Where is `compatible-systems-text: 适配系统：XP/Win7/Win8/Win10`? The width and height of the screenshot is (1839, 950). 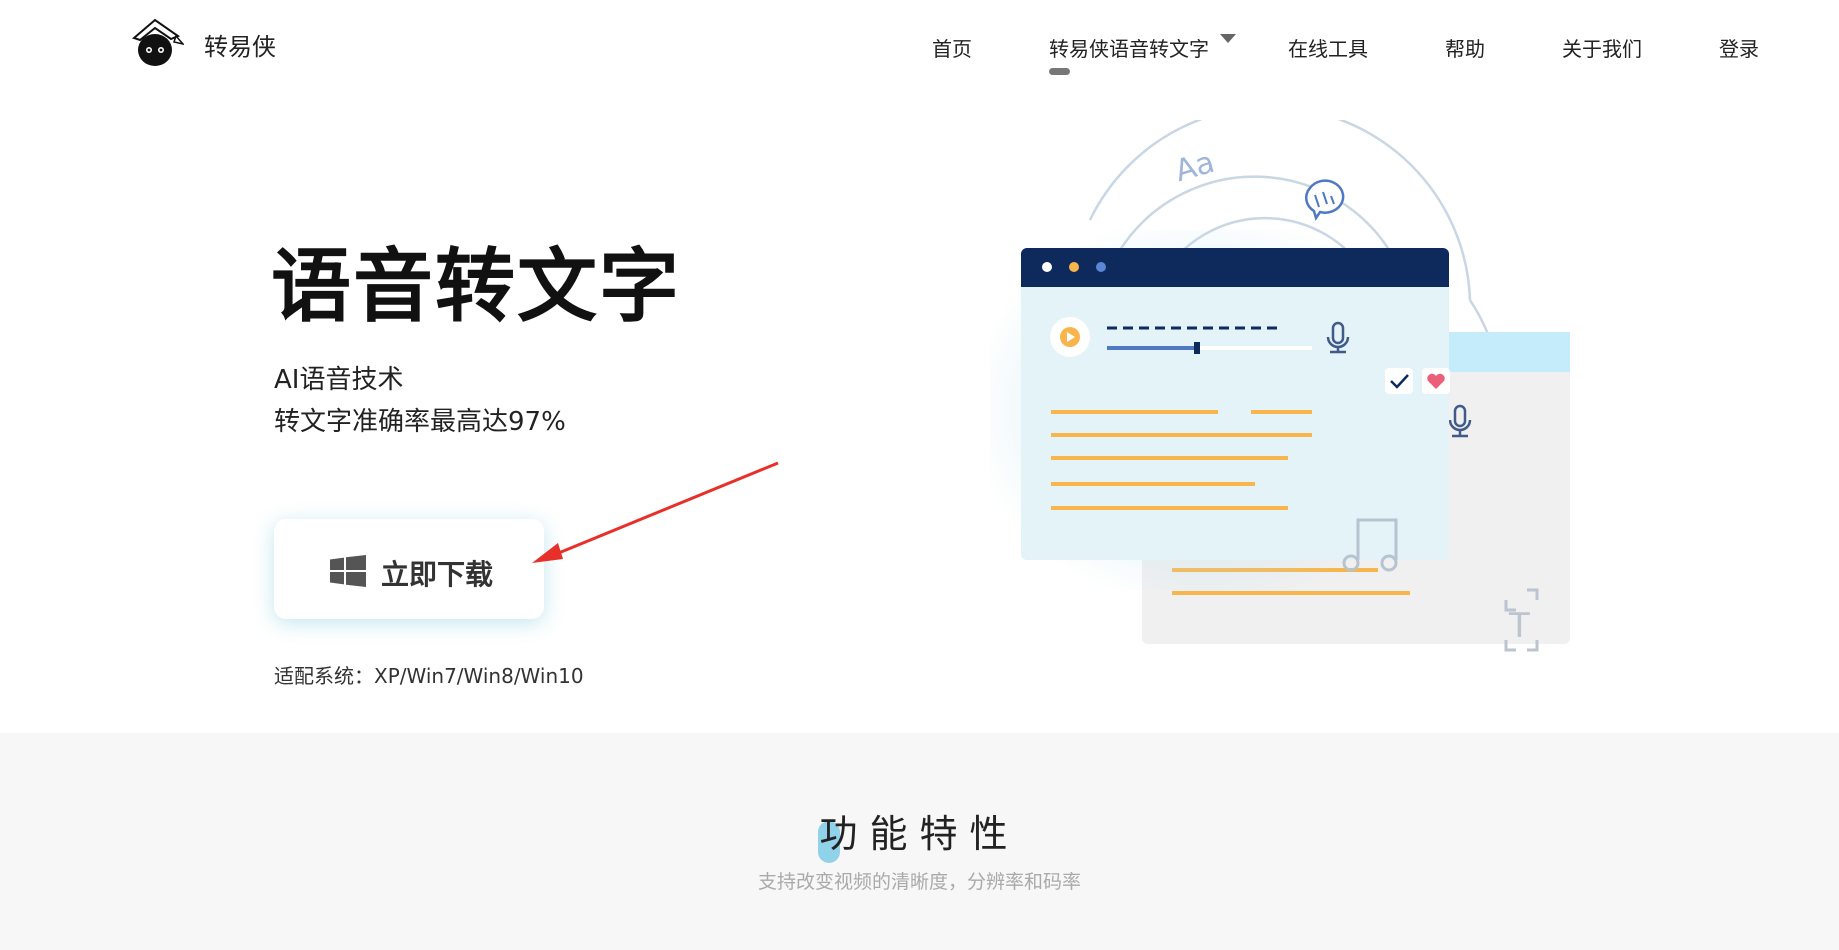 compatible-systems-text: 适配系统：XP/Win7/Win8/Win10 is located at coordinates (429, 676).